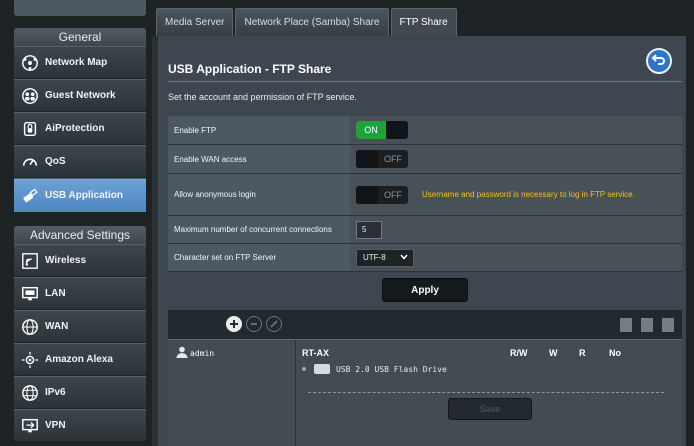  What do you see at coordinates (30, 196) in the screenshot?
I see `usb-icon` at bounding box center [30, 196].